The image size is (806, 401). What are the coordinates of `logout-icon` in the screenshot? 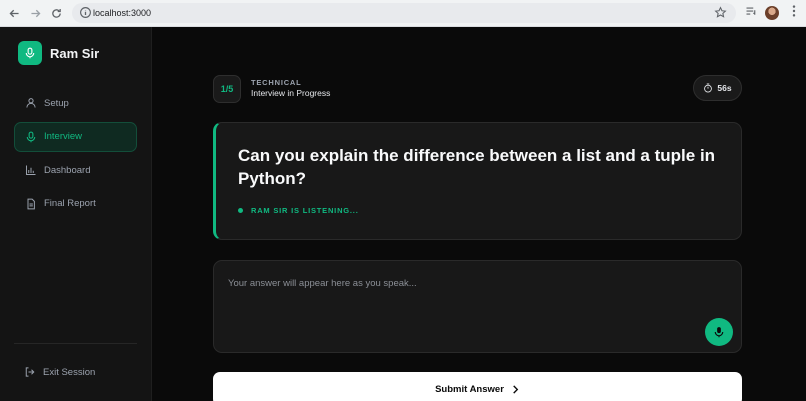 It's located at (30, 372).